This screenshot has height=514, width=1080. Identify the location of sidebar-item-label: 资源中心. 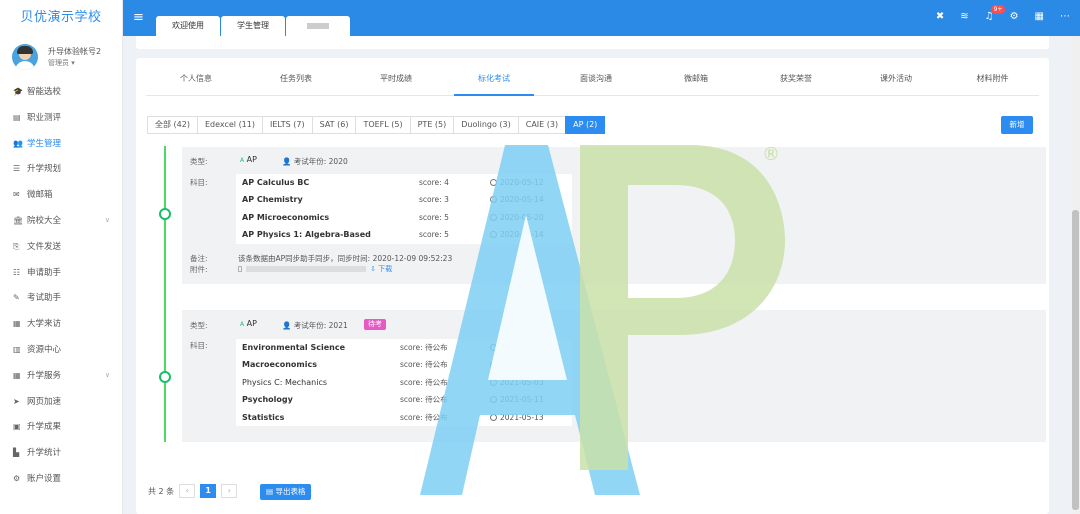
(44, 349).